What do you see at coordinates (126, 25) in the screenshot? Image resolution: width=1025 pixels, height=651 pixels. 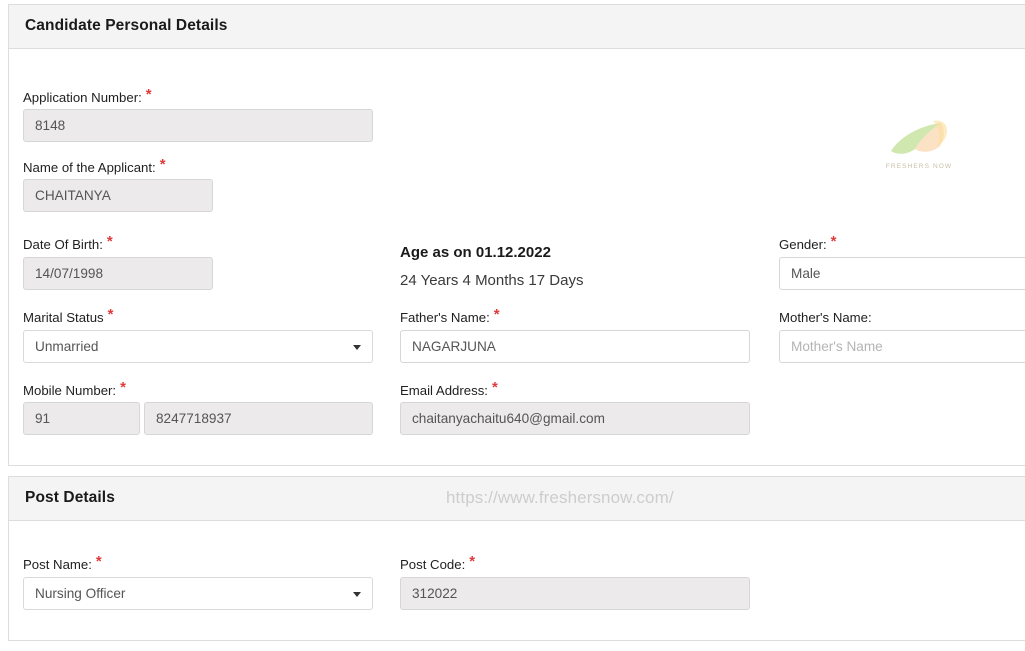 I see `page-title: Candidate Personal Details` at bounding box center [126, 25].